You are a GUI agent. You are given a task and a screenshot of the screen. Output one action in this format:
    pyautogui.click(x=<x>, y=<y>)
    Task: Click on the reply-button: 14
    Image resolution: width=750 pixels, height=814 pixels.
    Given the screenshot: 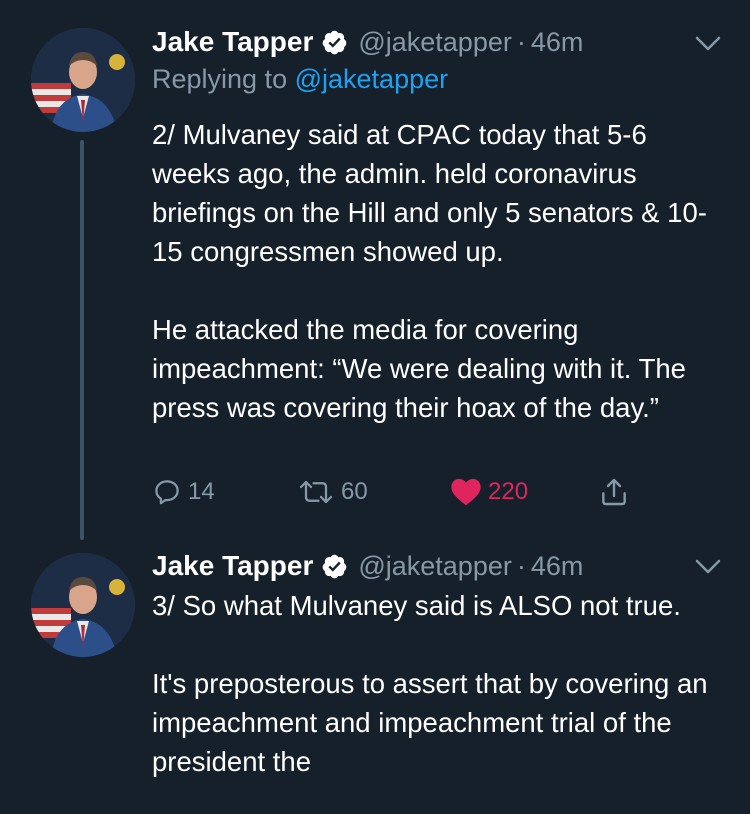 What is the action you would take?
    pyautogui.click(x=183, y=492)
    